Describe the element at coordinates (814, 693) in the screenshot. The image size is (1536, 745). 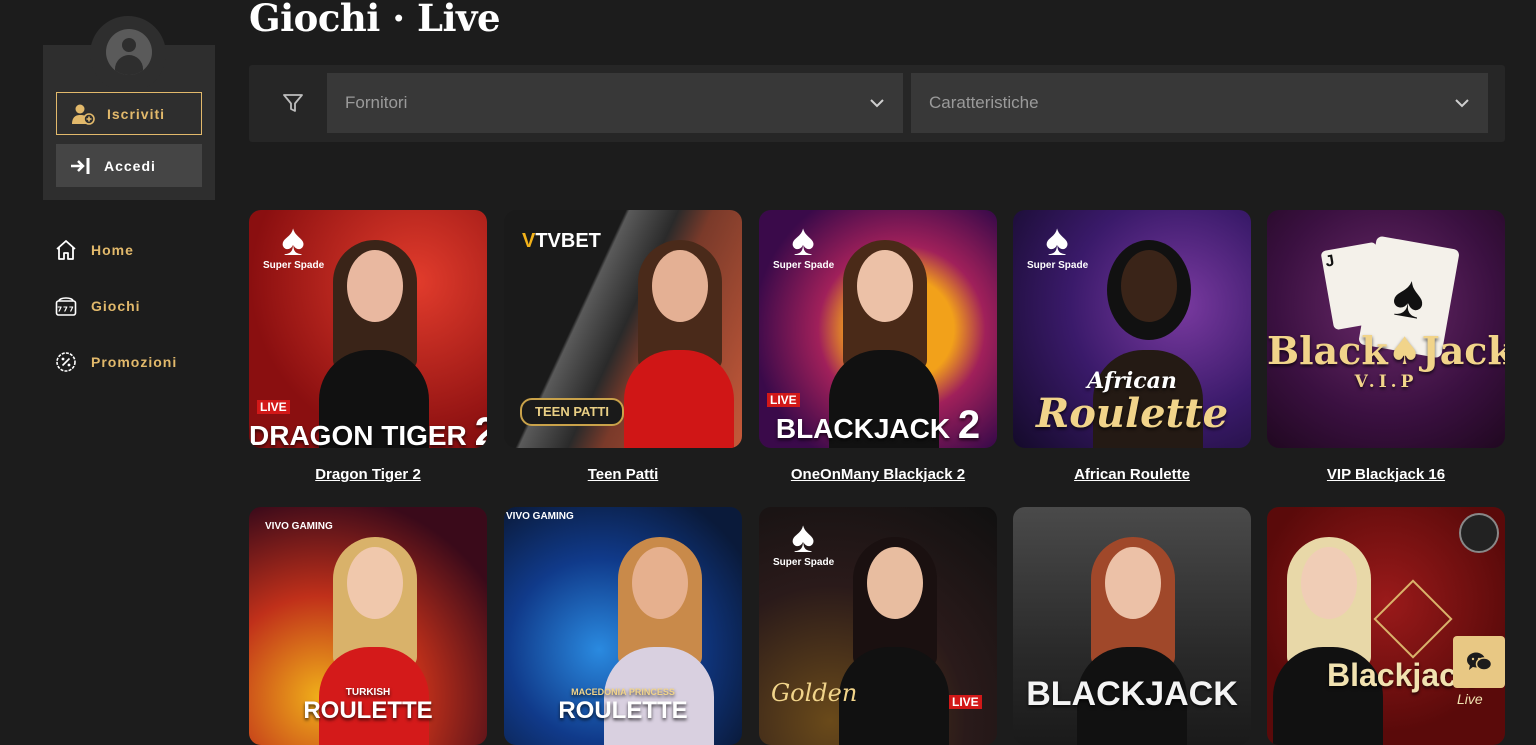
I see `card-art-title: Golden` at that location.